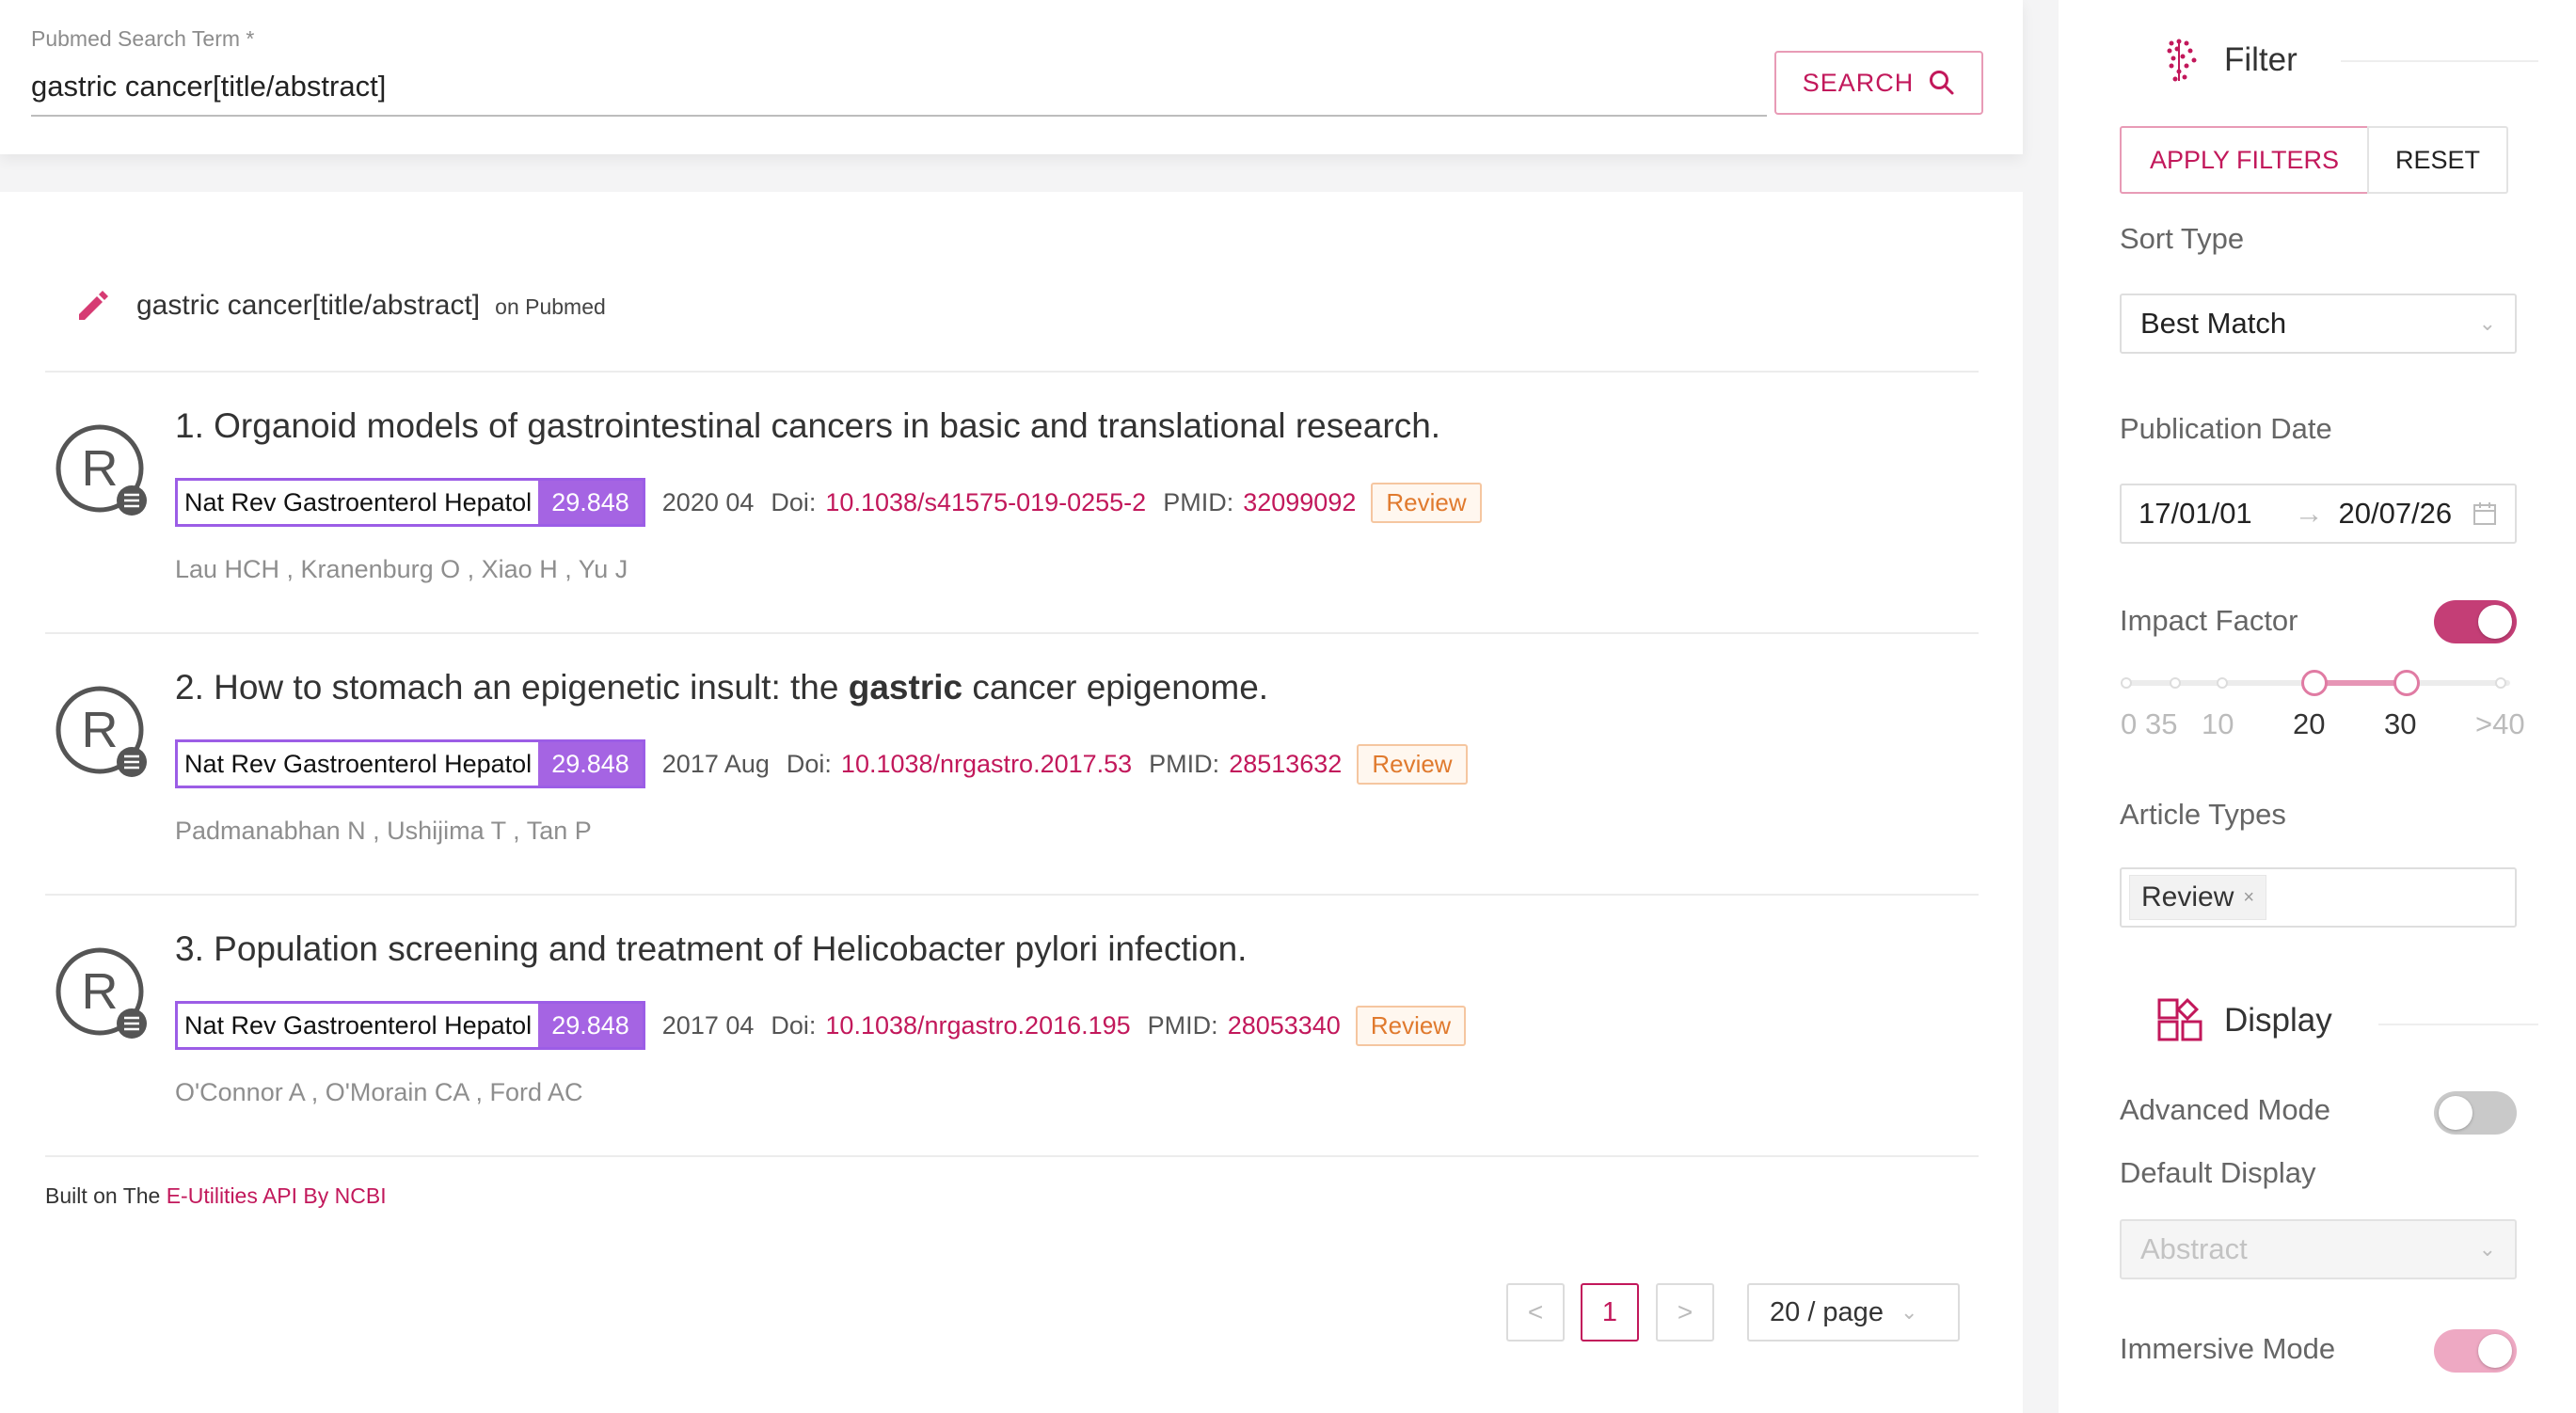  I want to click on date-arrow: →, so click(2309, 513).